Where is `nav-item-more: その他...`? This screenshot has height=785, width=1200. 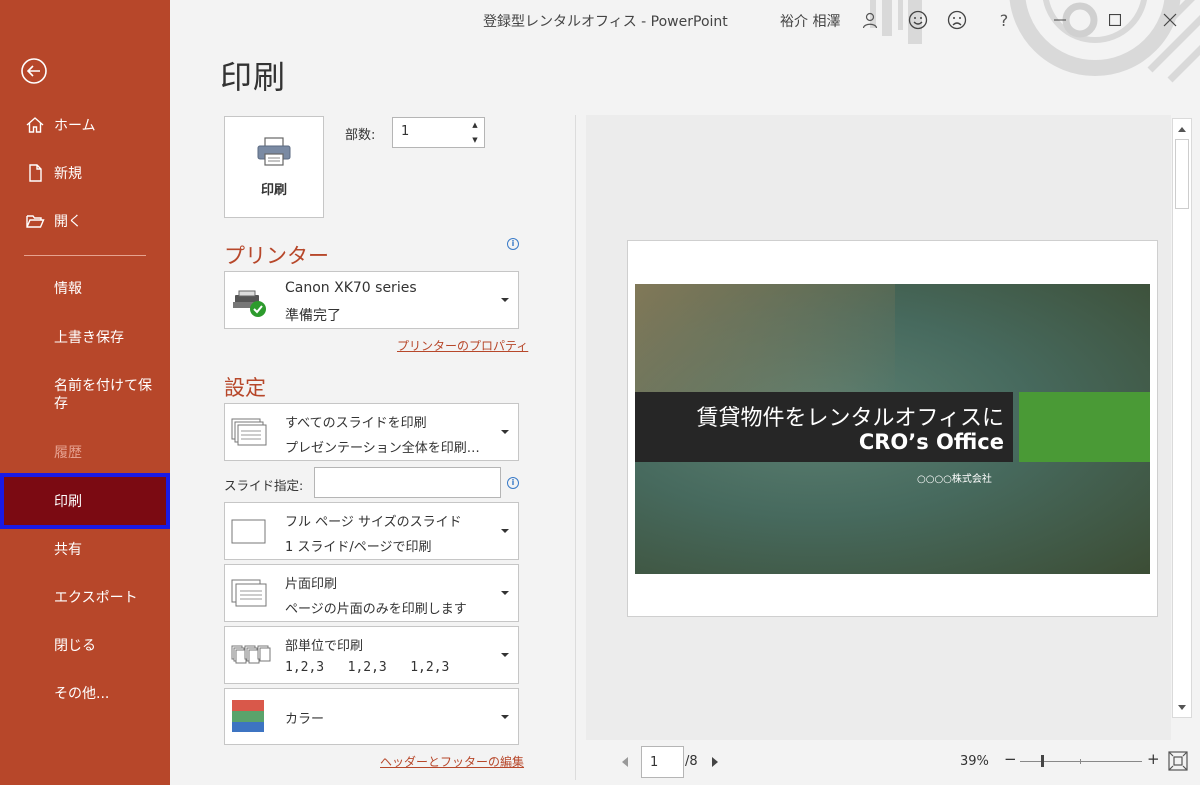 nav-item-more: その他... is located at coordinates (85, 693).